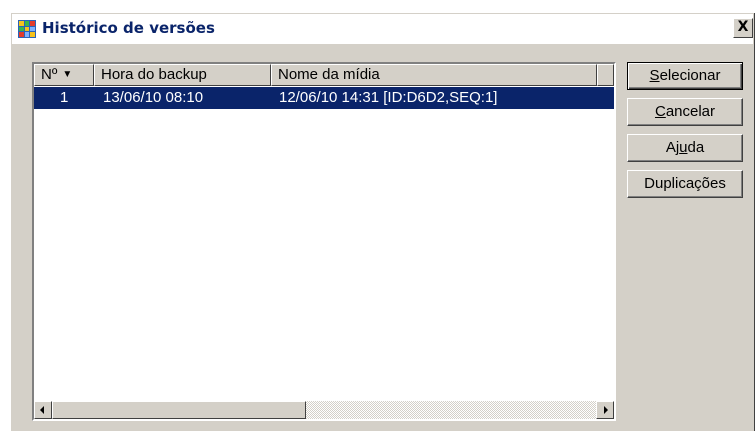 The width and height of the screenshot is (755, 431). I want to click on cell-media-name: 12/06/10 14:31 [ID:D6D2,SEQ:1], so click(388, 97).